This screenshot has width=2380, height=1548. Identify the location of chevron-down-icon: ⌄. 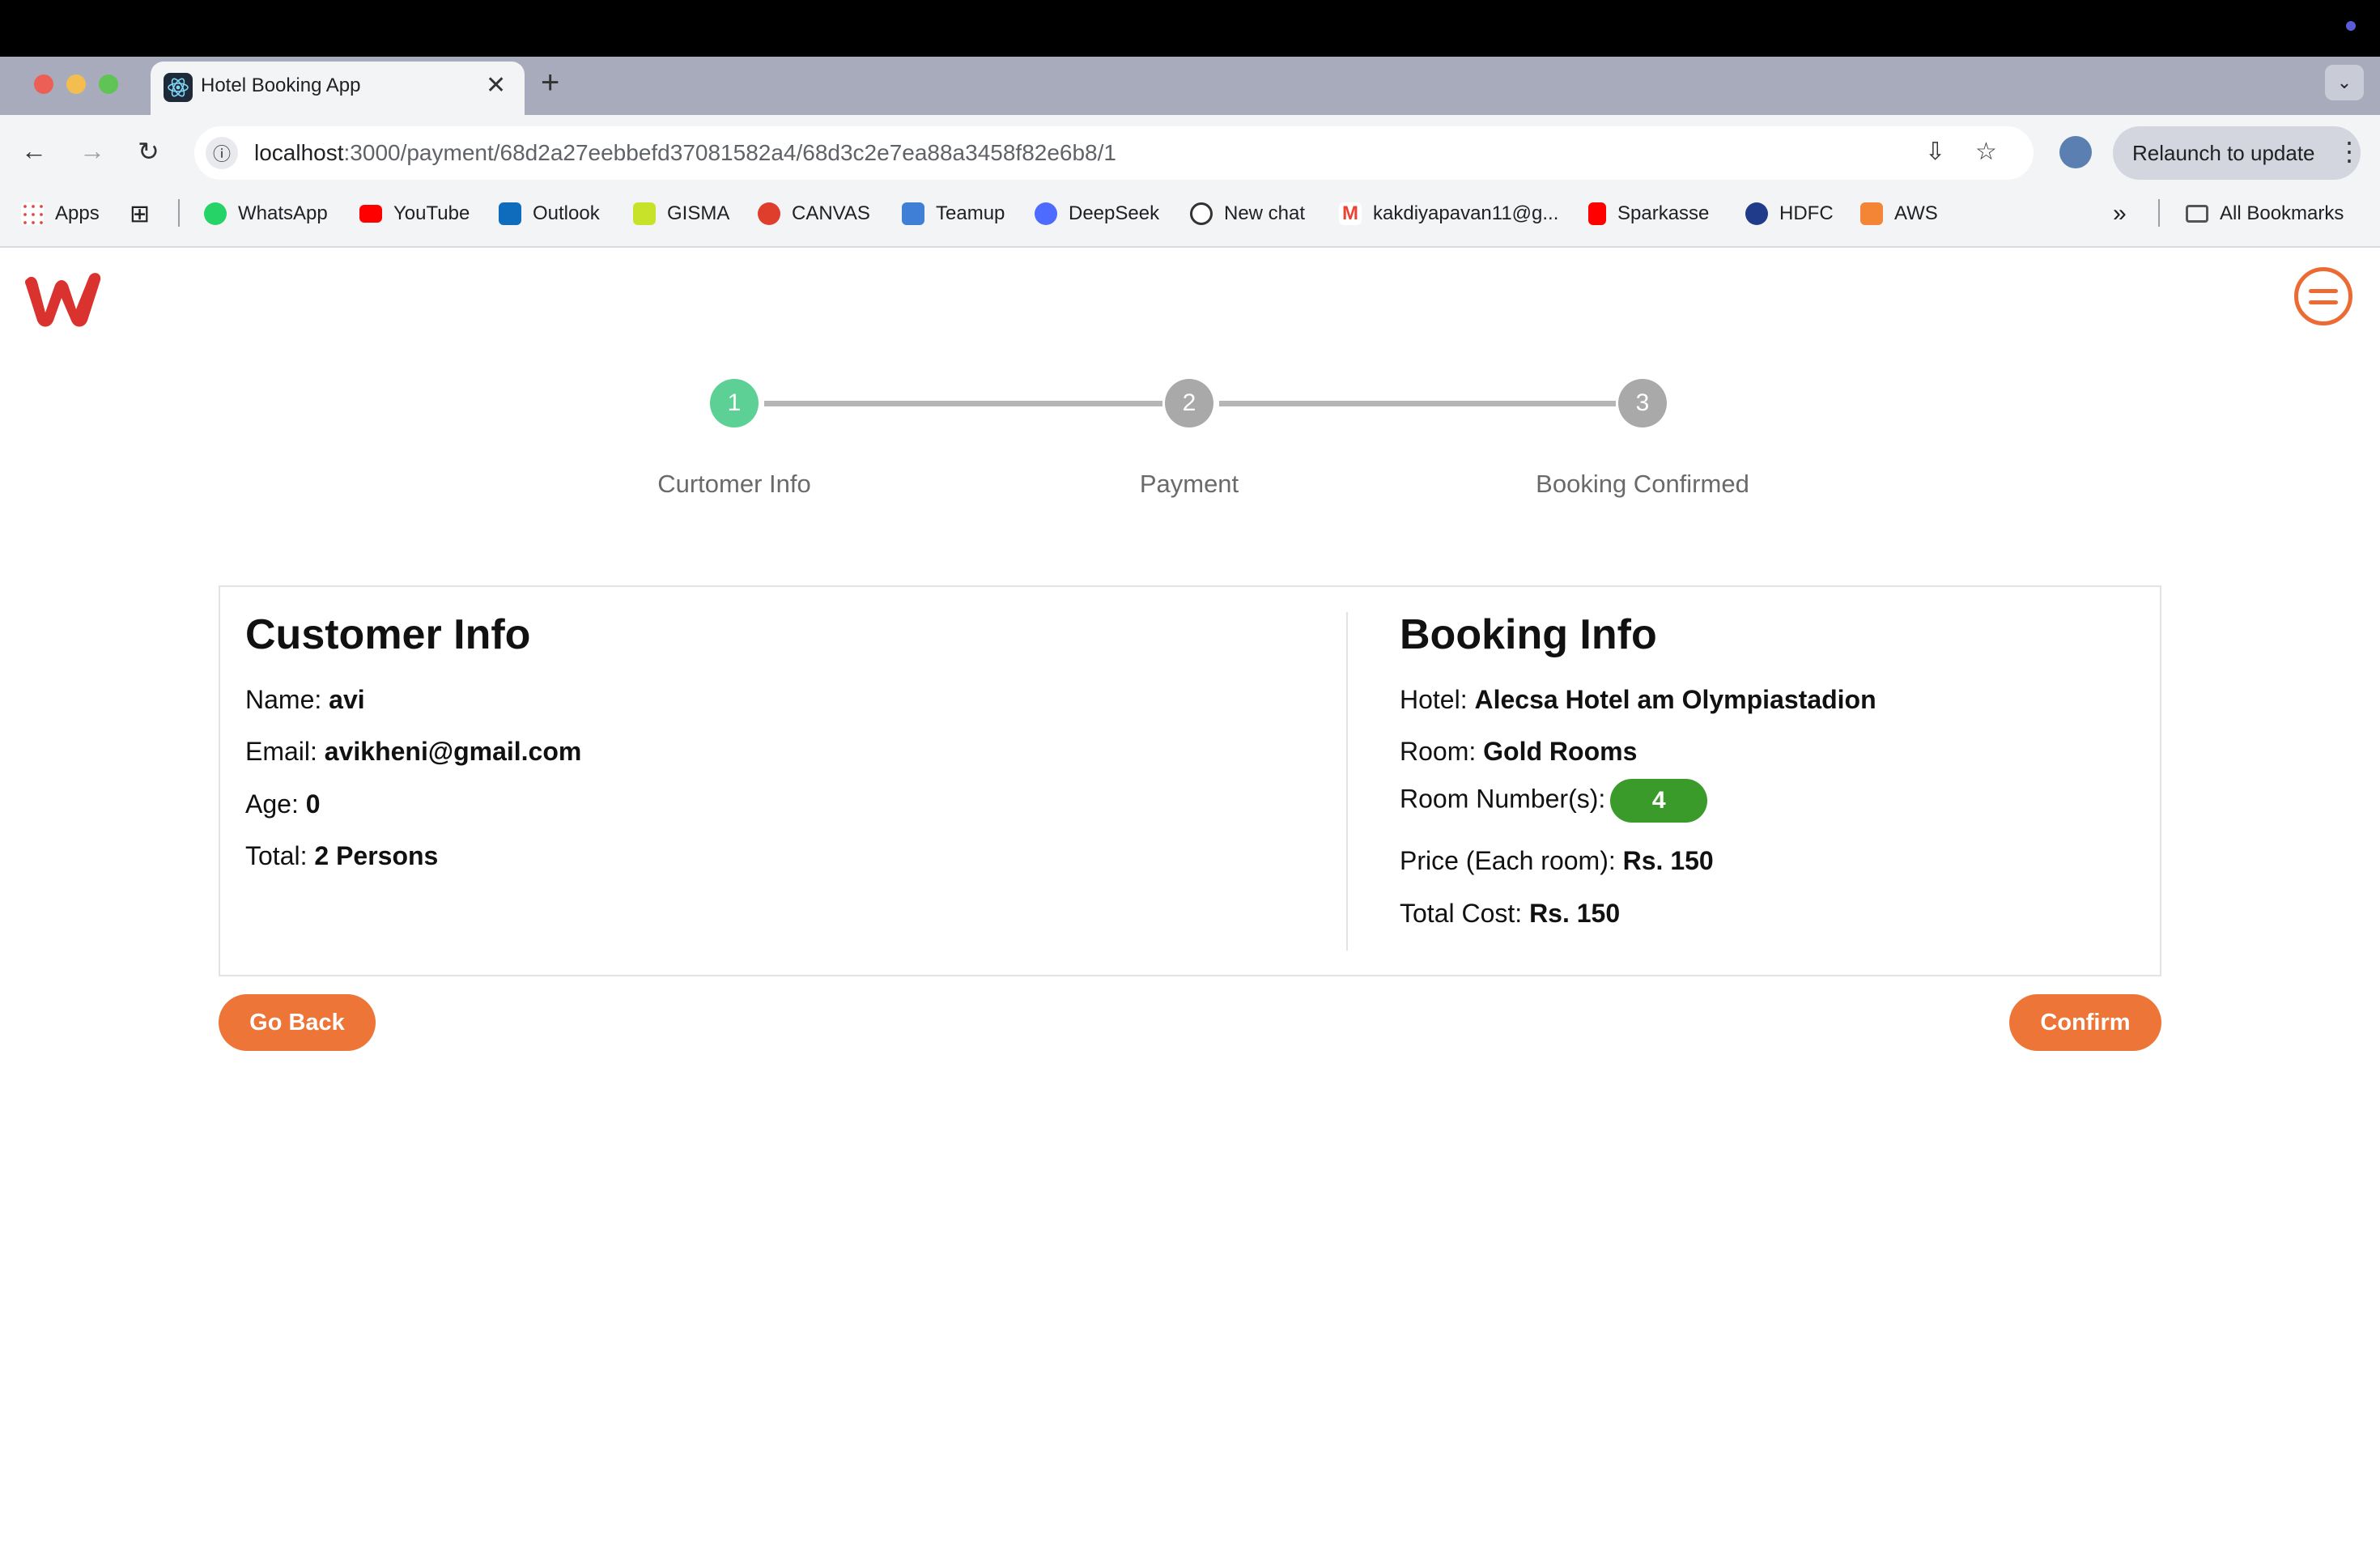
(2345, 83).